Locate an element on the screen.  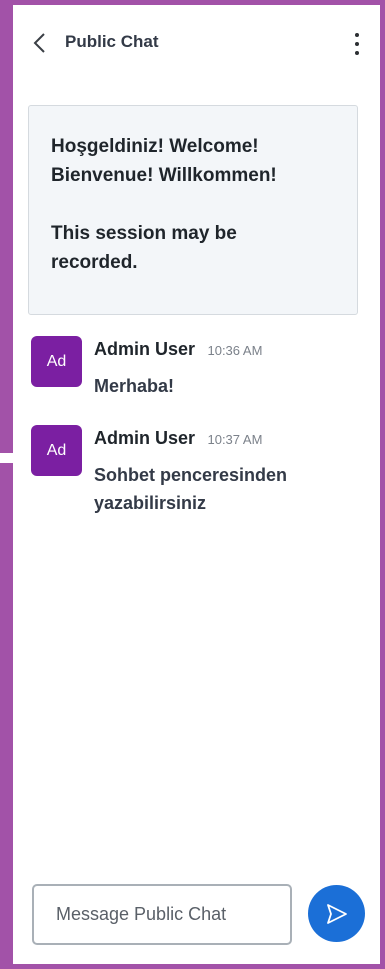
send-button is located at coordinates (336, 913).